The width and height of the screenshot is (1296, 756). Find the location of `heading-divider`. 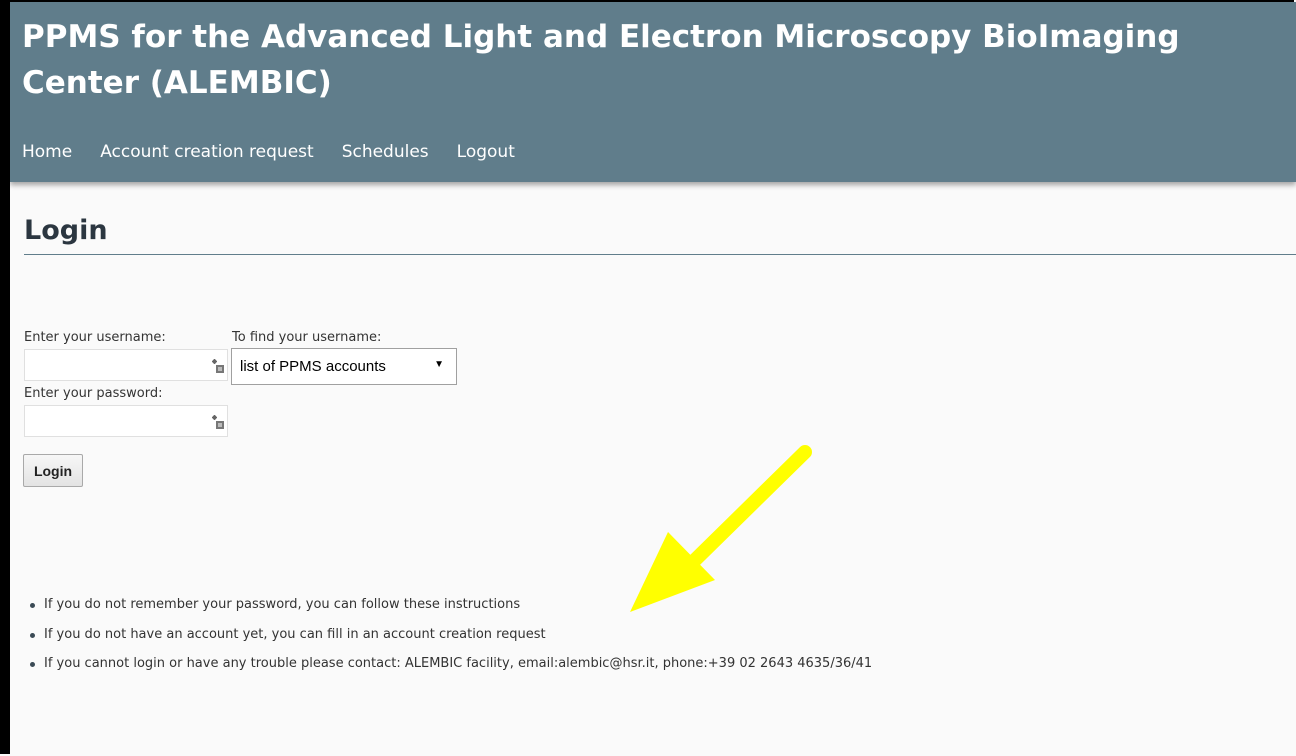

heading-divider is located at coordinates (660, 254).